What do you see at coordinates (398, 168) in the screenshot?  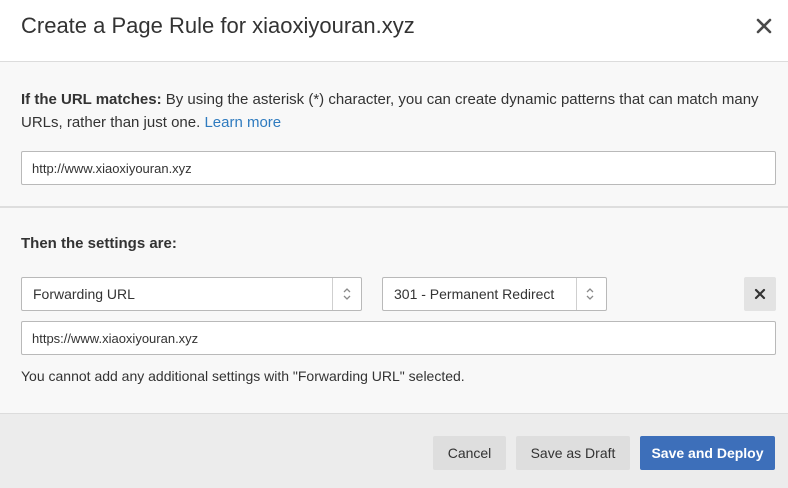 I see `url-pattern-input: http://www.xiaoxiyouran.xyz` at bounding box center [398, 168].